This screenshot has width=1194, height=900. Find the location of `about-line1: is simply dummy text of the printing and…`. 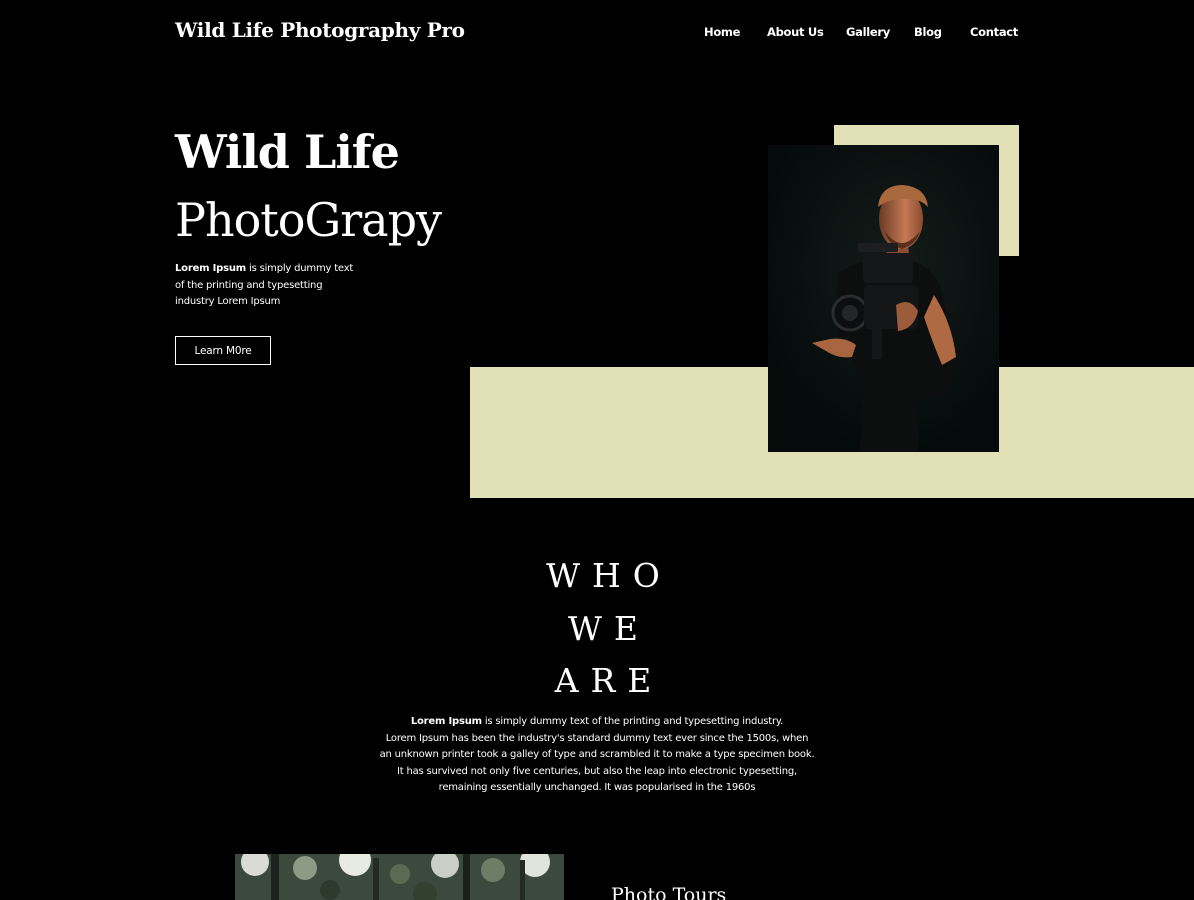

about-line1: is simply dummy text of the printing and… is located at coordinates (632, 721).